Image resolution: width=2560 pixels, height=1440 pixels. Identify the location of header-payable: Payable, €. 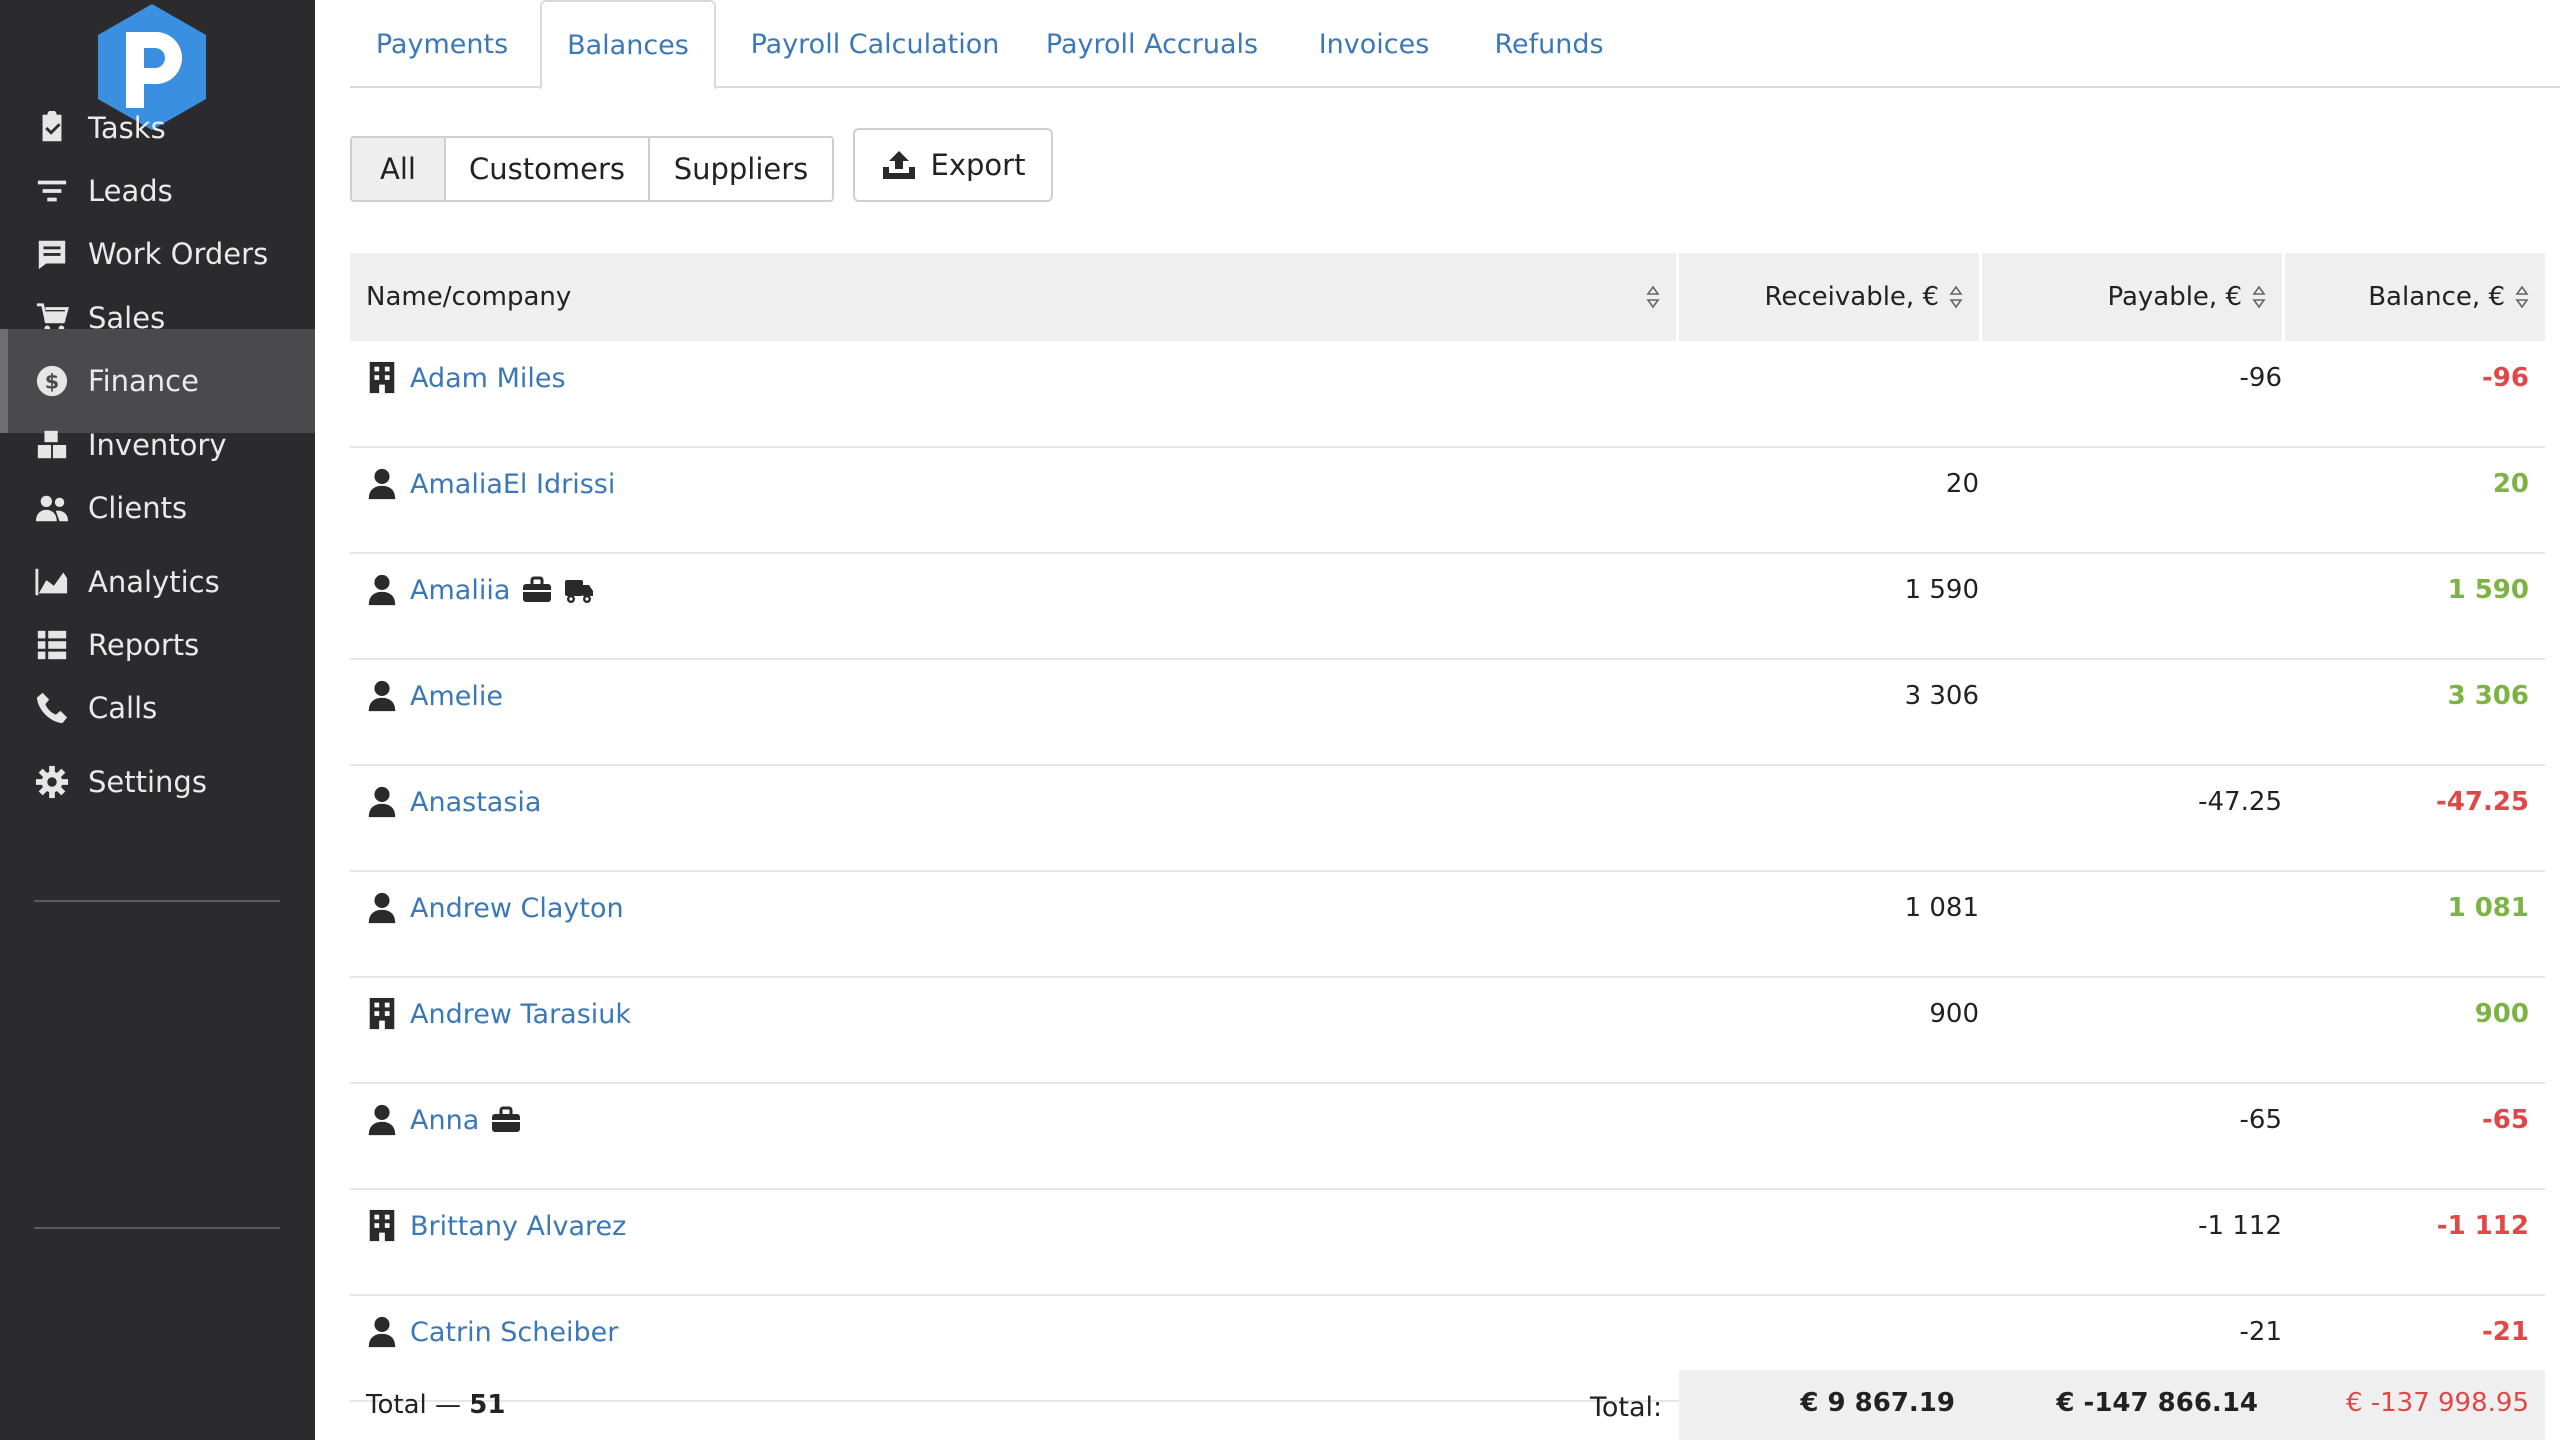
(2132, 297).